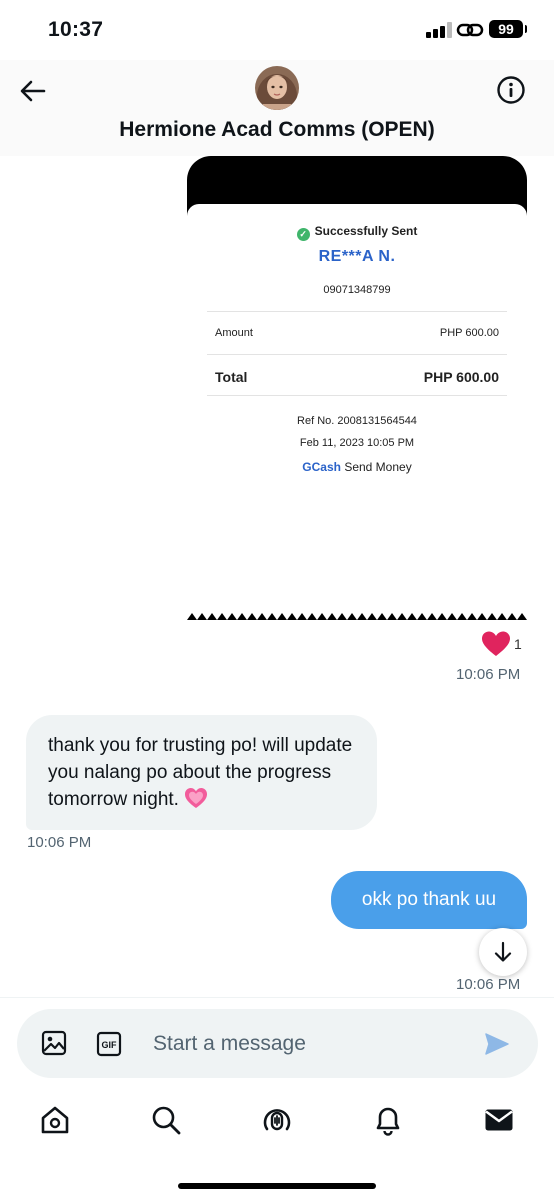 The height and width of the screenshot is (1200, 554). I want to click on status-time: 10:37, so click(76, 29).